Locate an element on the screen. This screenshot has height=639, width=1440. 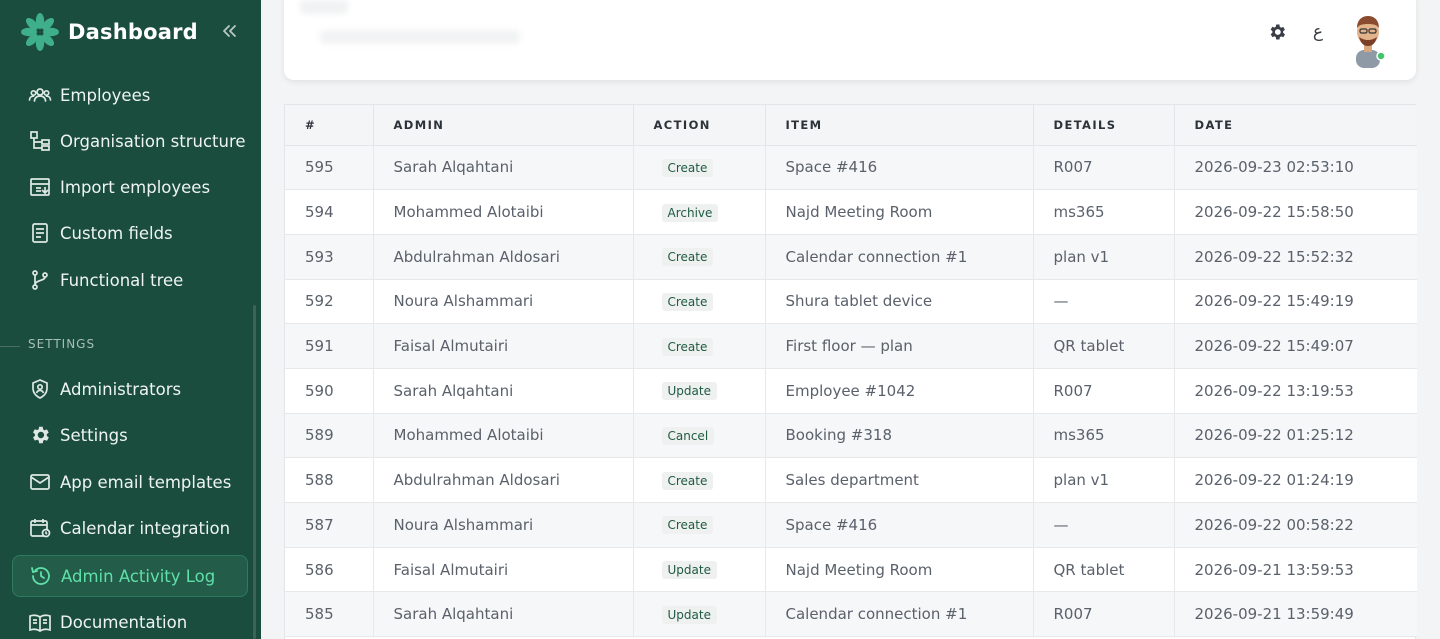
shield-icon is located at coordinates (40, 389).